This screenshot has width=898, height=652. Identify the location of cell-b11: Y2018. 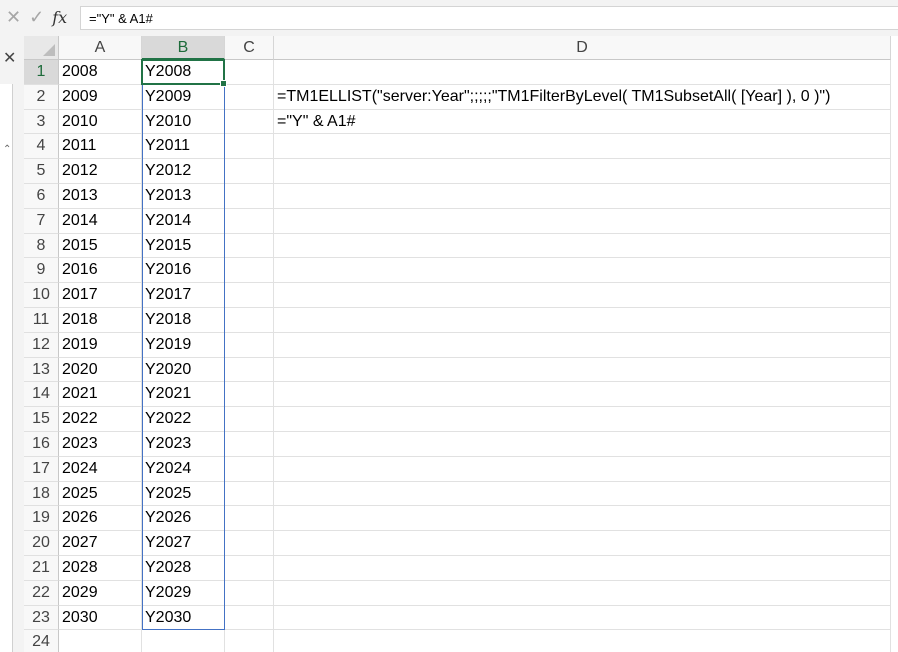
(183, 320).